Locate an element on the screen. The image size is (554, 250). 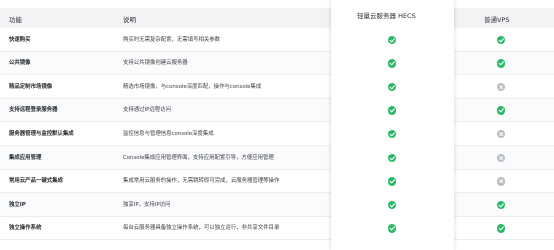
header-hecs: 轻量云服务器 HECS is located at coordinates (386, 16).